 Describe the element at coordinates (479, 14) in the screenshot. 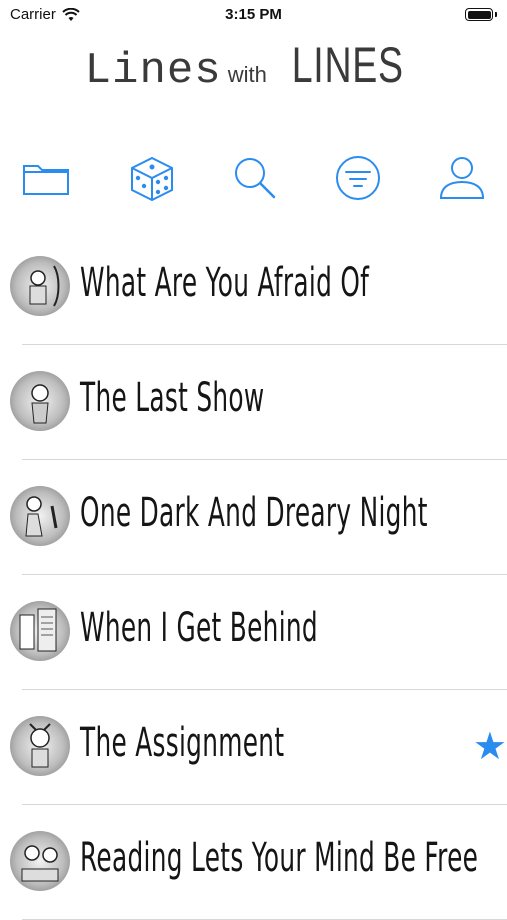

I see `battery-icon` at that location.